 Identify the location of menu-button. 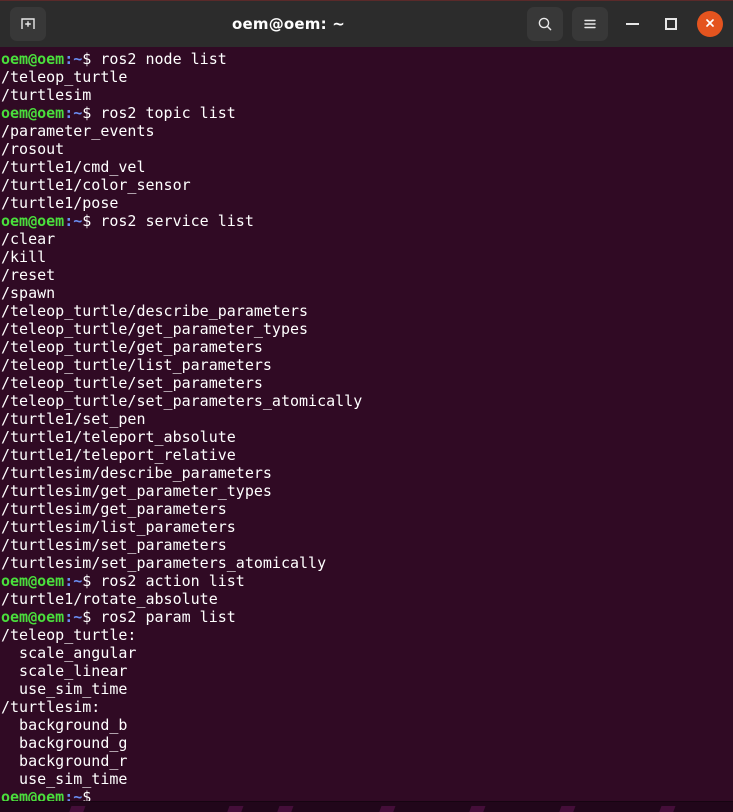
(590, 24).